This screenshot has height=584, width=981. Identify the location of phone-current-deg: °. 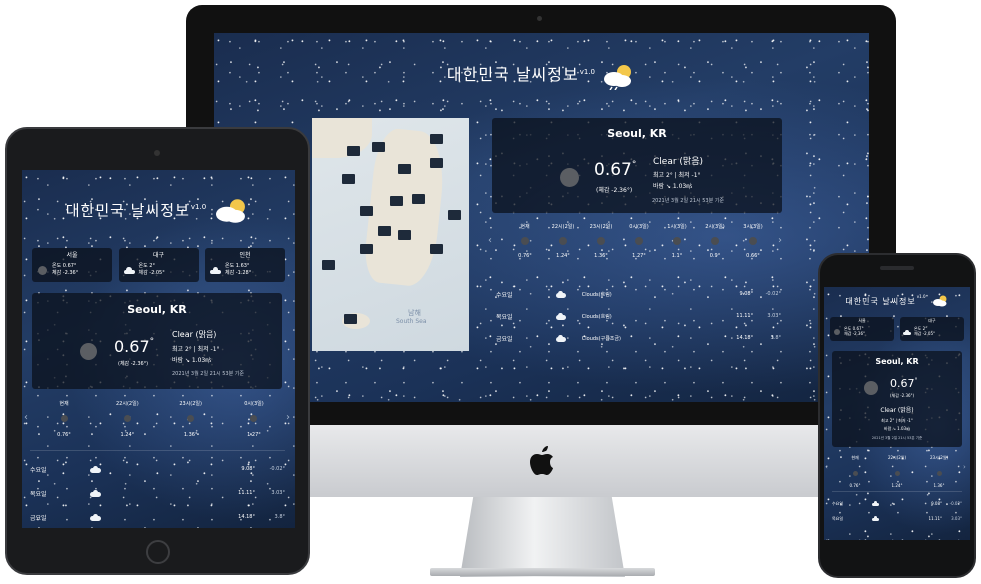
(916, 380).